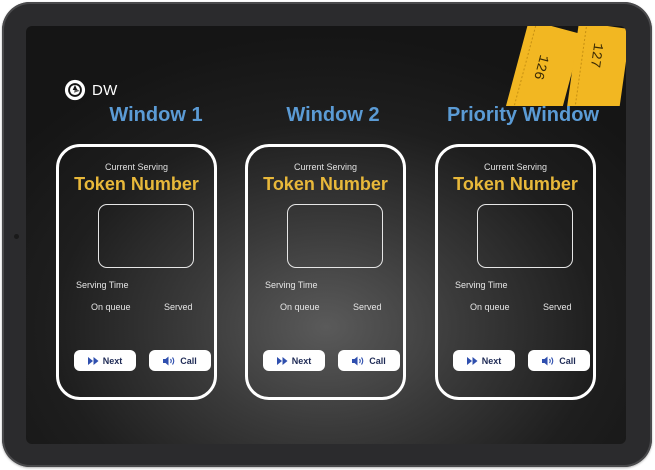 The image size is (655, 470). What do you see at coordinates (563, 66) in the screenshot?
I see `tickets-illustration: 126 127` at bounding box center [563, 66].